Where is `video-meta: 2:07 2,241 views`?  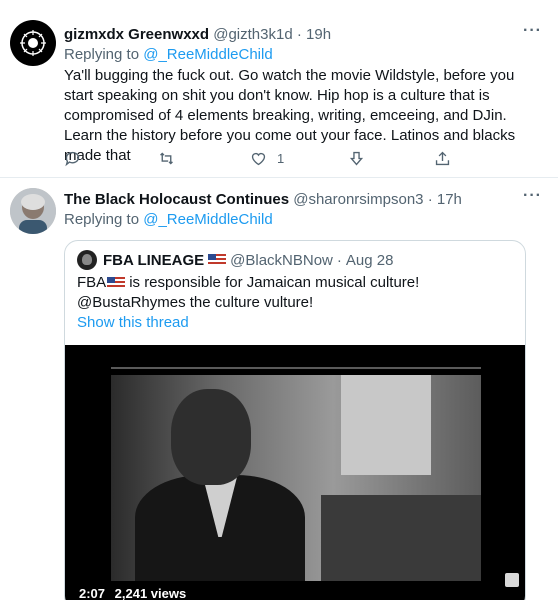
video-meta: 2:07 2,241 views is located at coordinates (135, 593).